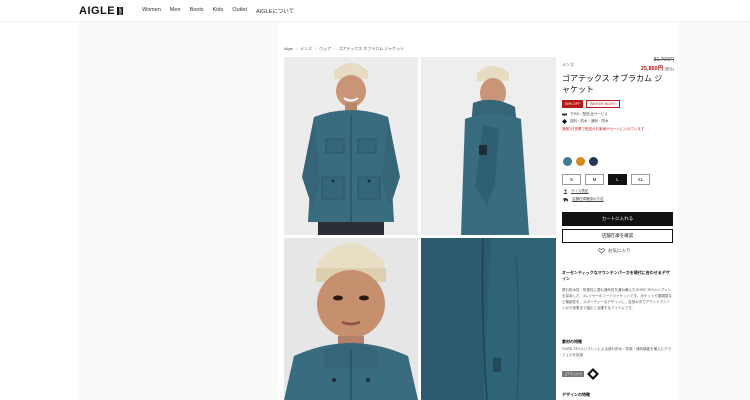 The width and height of the screenshot is (750, 400). What do you see at coordinates (275, 11) in the screenshot?
I see `nav-about: AIGLEについて` at bounding box center [275, 11].